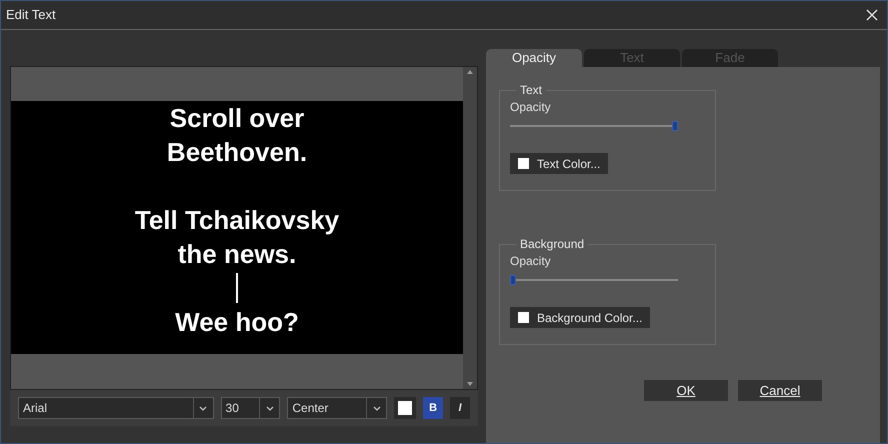 The width and height of the screenshot is (888, 444). Describe the element at coordinates (31, 15) in the screenshot. I see `window-title: Edit Text` at that location.